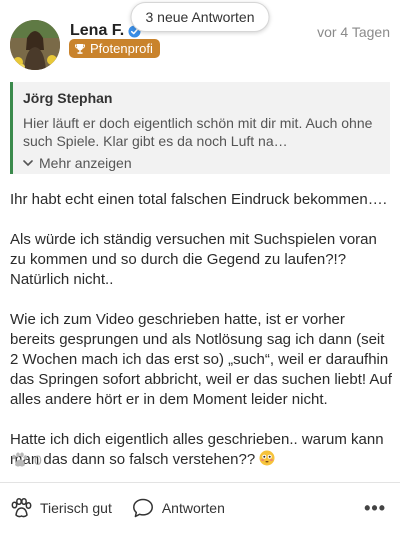  I want to click on badge-label: Pfotenprofi, so click(121, 48).